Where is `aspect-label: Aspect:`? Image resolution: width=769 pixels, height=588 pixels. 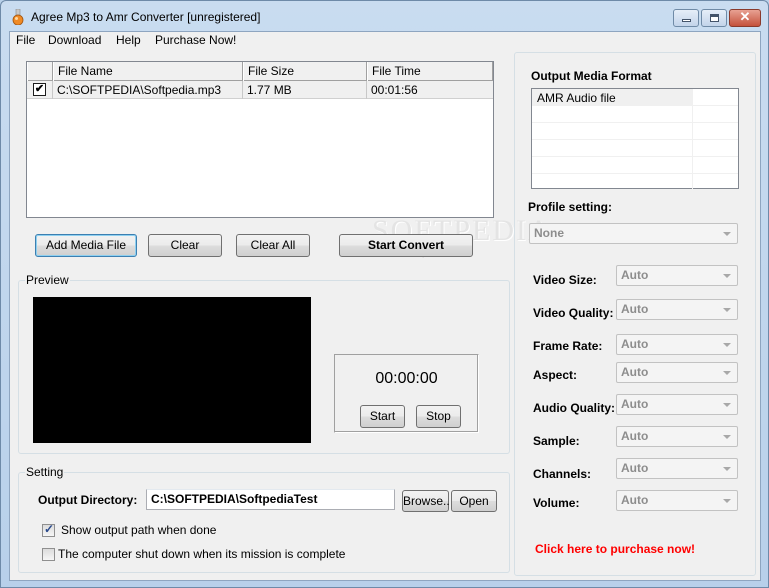 aspect-label: Aspect: is located at coordinates (555, 375).